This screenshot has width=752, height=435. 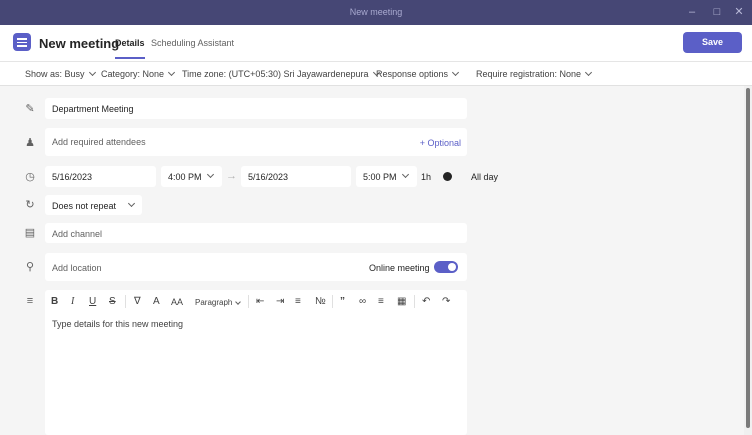 What do you see at coordinates (446, 267) in the screenshot?
I see `online-meeting-toggle` at bounding box center [446, 267].